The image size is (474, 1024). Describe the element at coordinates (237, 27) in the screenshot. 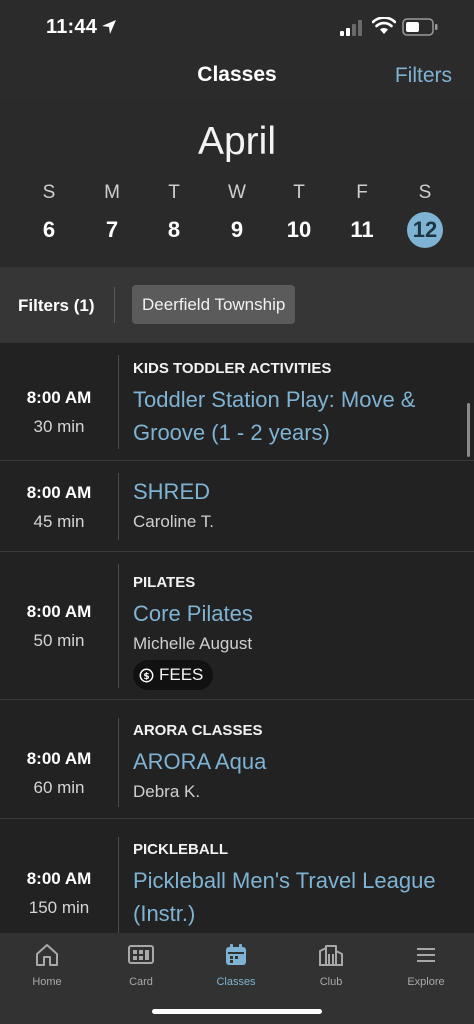

I see `status-bar: 11:44` at that location.